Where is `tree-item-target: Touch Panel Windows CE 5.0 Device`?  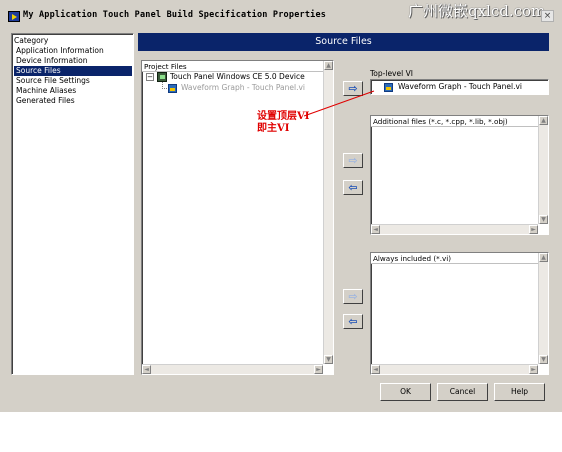 tree-item-target: Touch Panel Windows CE 5.0 Device is located at coordinates (237, 77).